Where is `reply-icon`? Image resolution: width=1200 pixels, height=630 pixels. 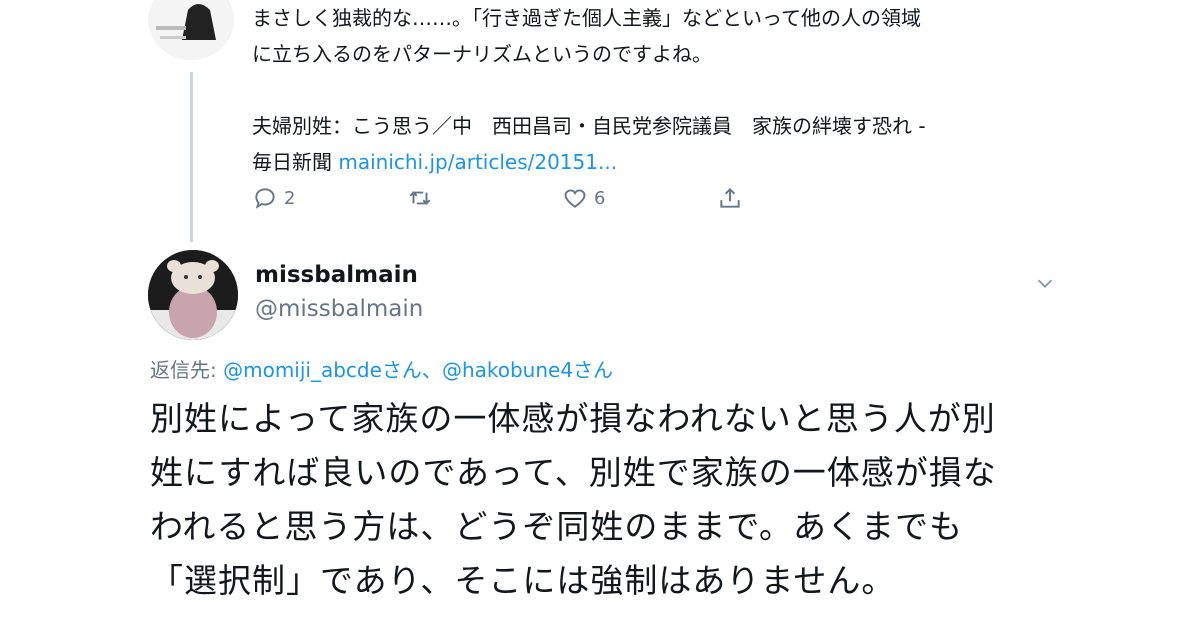 reply-icon is located at coordinates (265, 198).